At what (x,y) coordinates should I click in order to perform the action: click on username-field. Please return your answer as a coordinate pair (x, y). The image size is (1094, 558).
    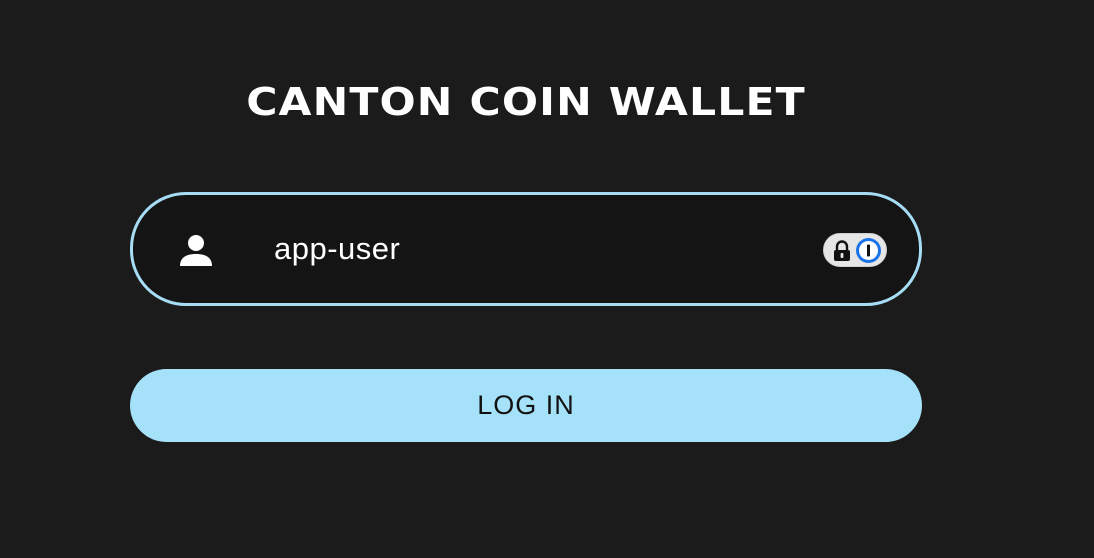
    Looking at the image, I should click on (526, 249).